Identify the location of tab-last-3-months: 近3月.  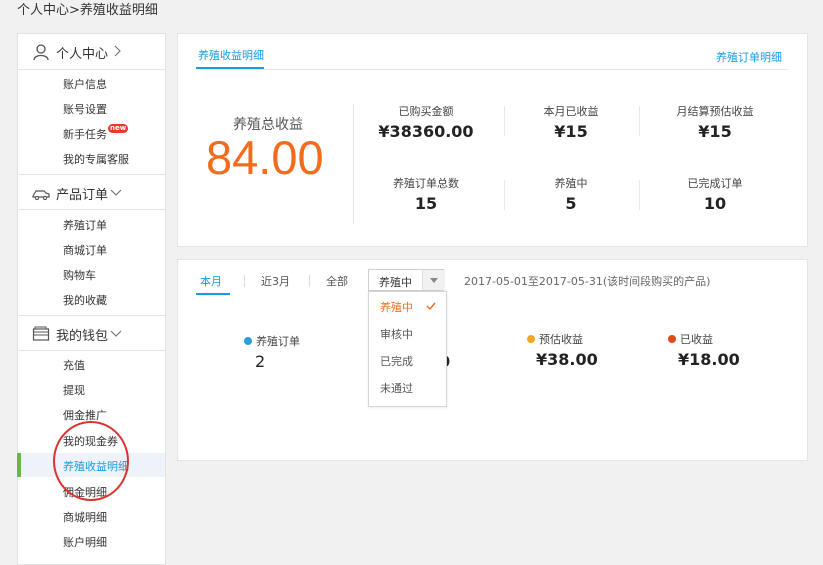
(275, 281).